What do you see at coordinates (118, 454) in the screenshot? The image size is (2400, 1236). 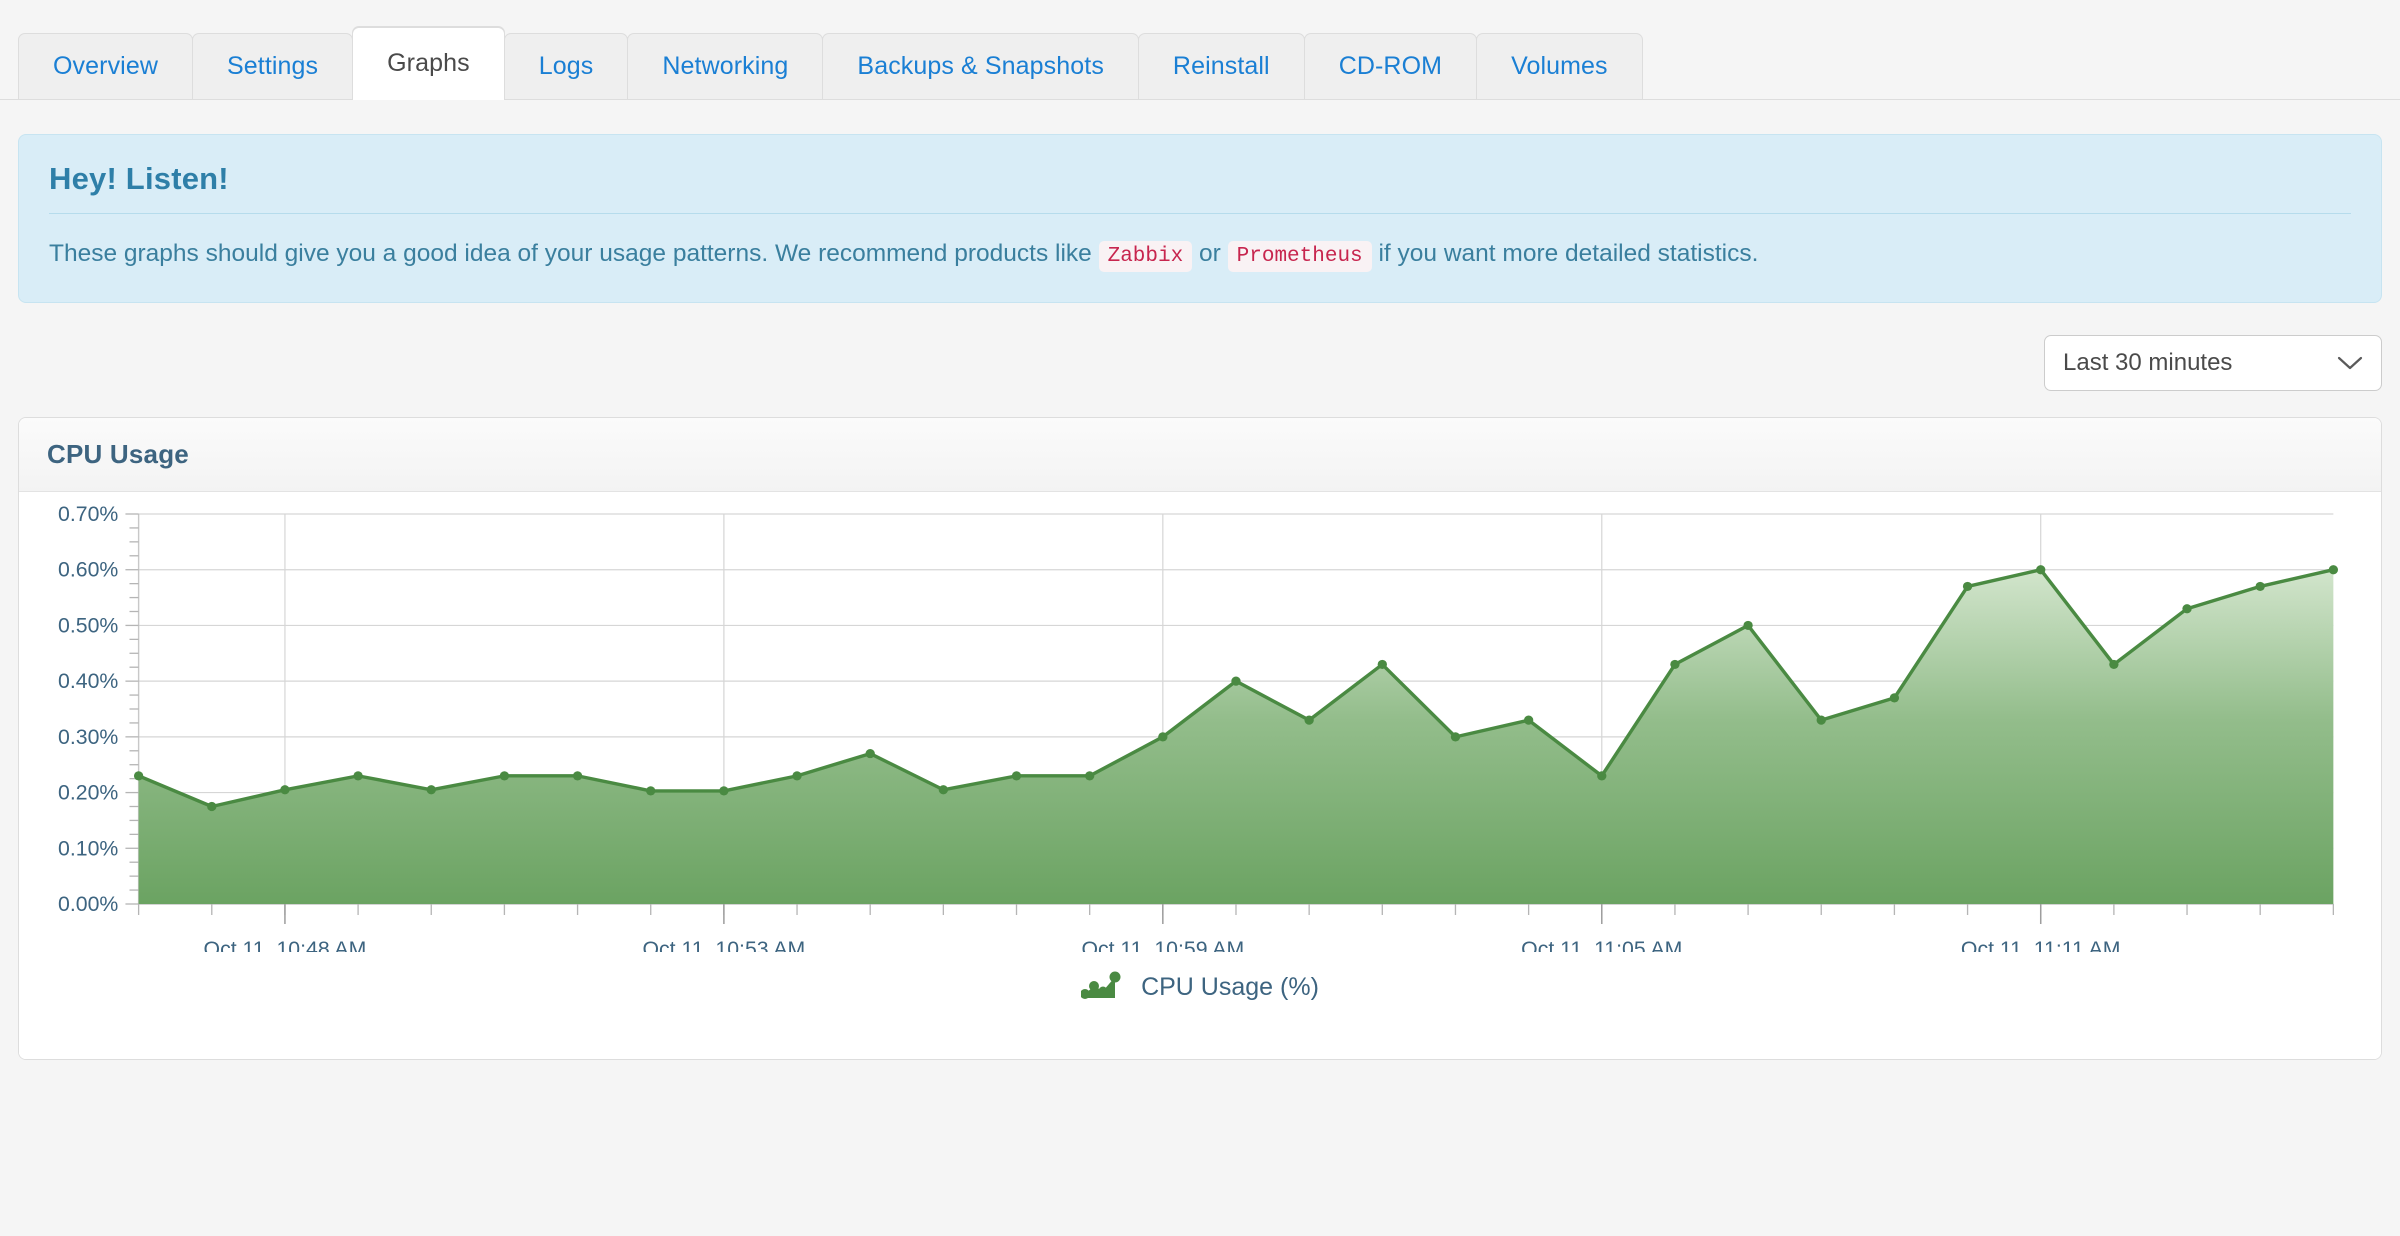 I see `card-title: CPU Usage` at bounding box center [118, 454].